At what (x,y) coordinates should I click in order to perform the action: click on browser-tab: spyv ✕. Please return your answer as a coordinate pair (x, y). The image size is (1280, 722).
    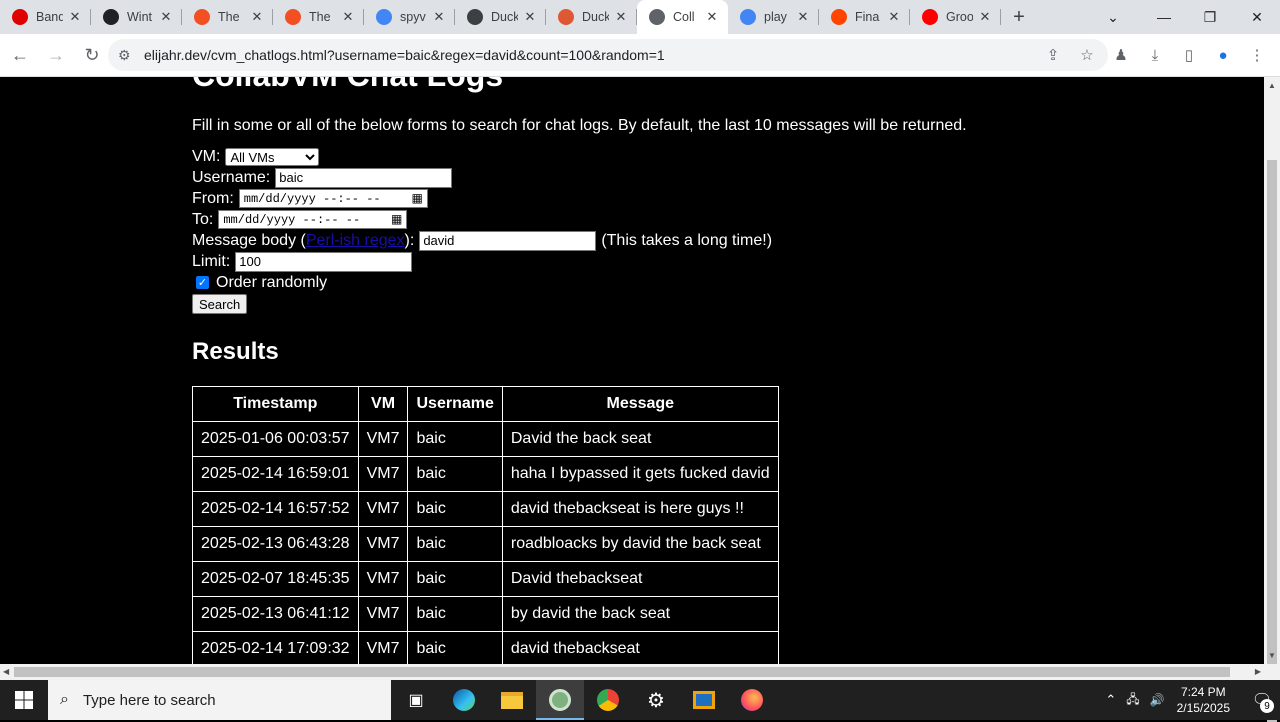
    Looking at the image, I should click on (409, 17).